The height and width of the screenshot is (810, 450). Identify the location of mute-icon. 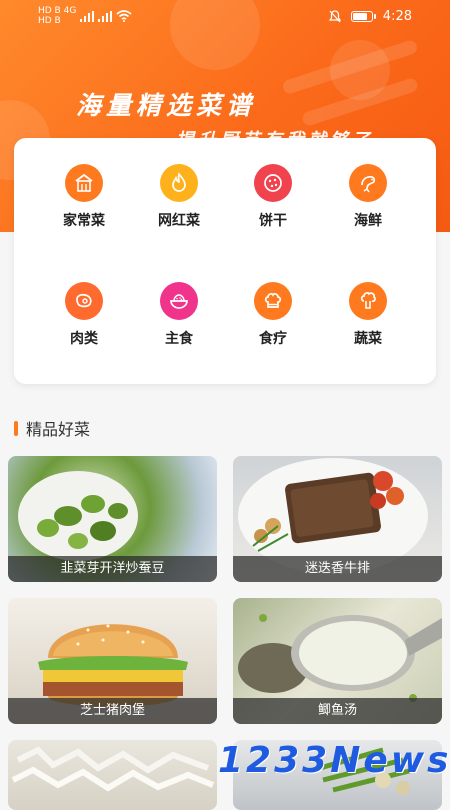
(334, 16).